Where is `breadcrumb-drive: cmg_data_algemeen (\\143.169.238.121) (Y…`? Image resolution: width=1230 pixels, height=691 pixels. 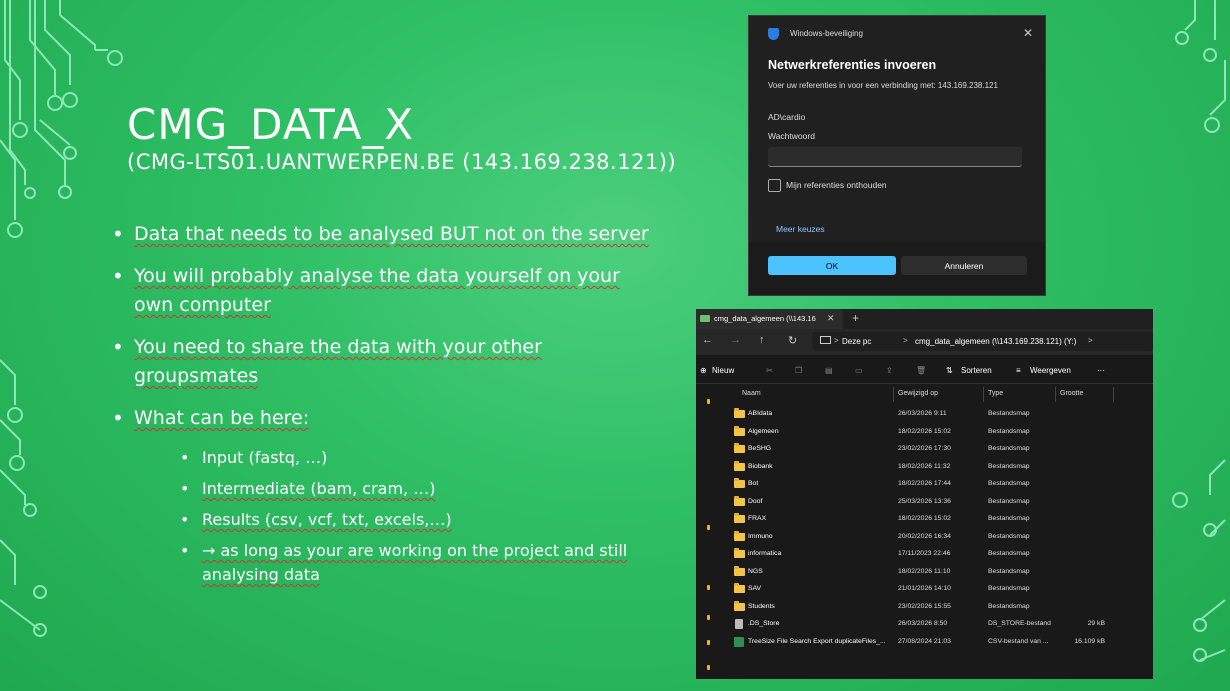
breadcrumb-drive: cmg_data_algemeen (\\143.169.238.121) (Y… is located at coordinates (995, 341).